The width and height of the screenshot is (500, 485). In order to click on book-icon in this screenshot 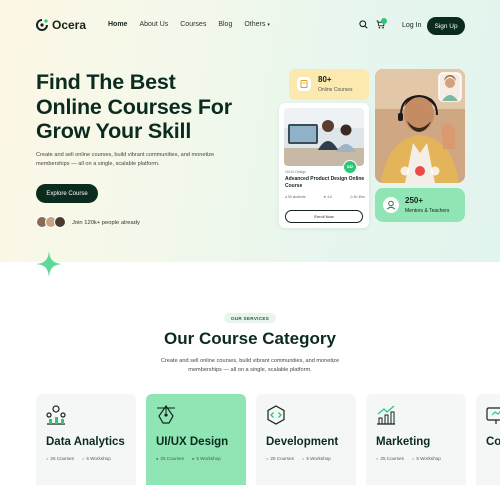, I will do `click(304, 84)`.